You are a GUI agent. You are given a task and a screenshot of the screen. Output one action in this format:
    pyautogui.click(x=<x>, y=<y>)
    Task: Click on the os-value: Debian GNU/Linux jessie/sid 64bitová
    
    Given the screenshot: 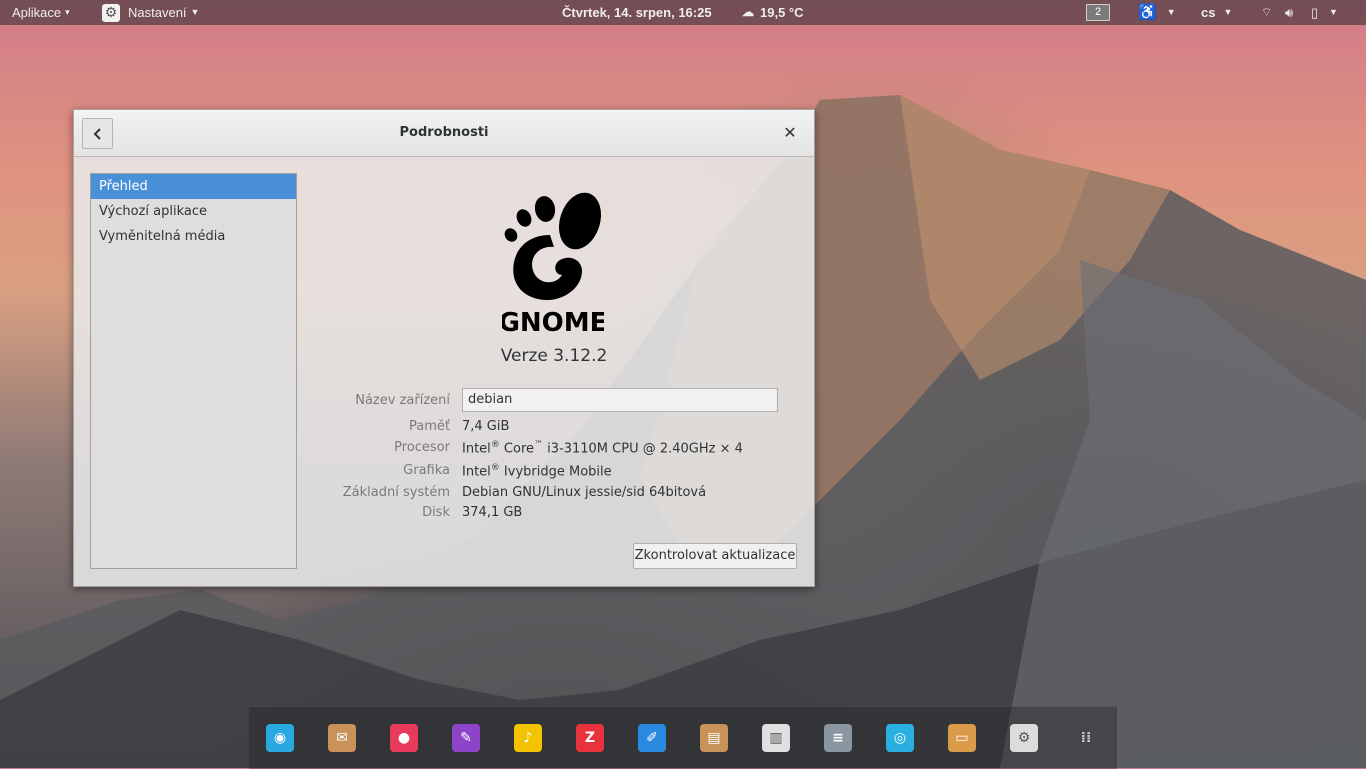 What is the action you would take?
    pyautogui.click(x=584, y=492)
    